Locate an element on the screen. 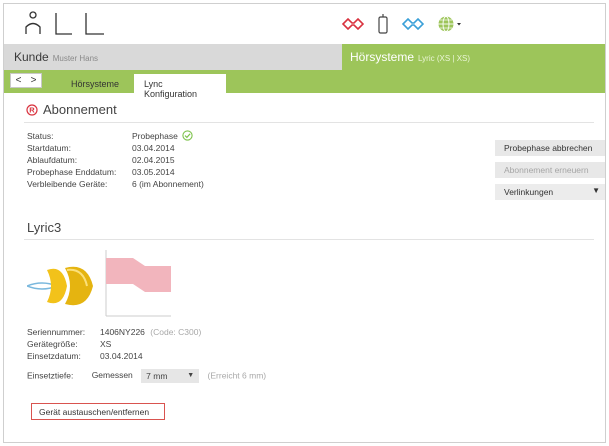 This screenshot has height=446, width=609. cancel-trial-button: Probephase abbrechen is located at coordinates (550, 148).